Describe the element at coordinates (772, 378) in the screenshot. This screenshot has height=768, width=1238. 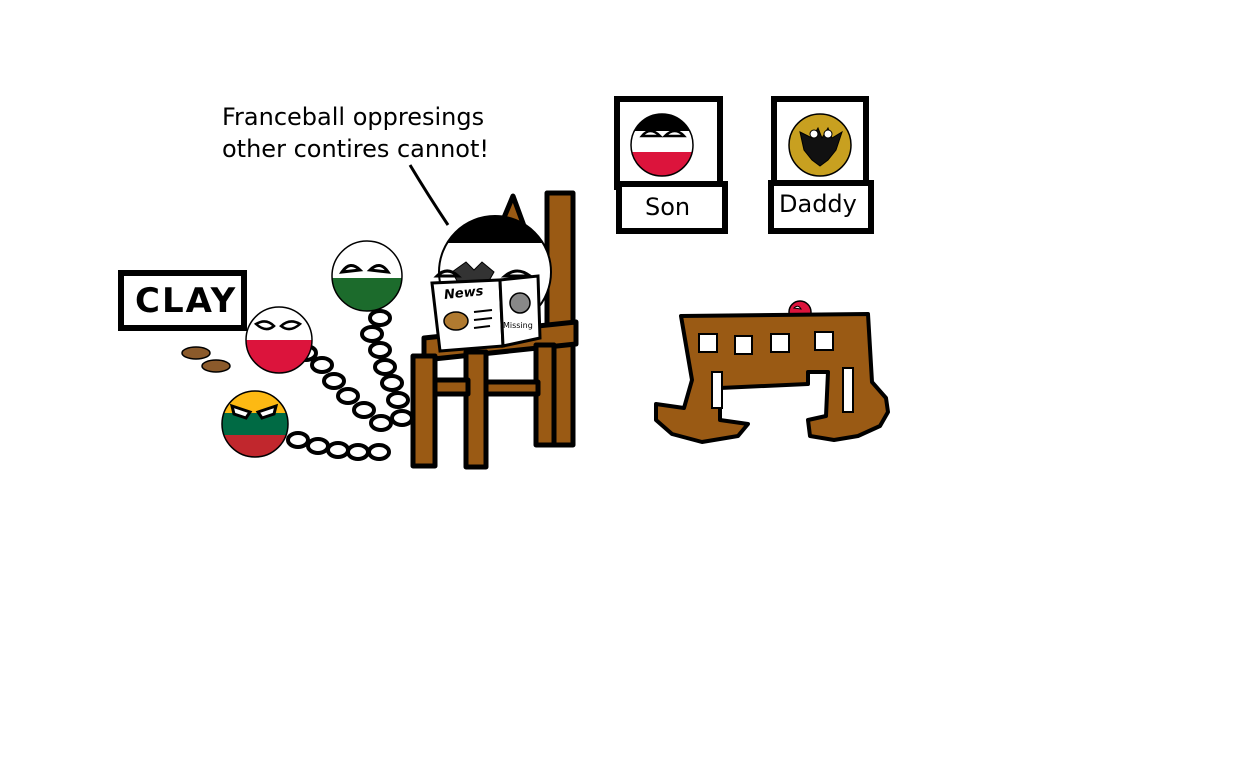
I see `desk` at that location.